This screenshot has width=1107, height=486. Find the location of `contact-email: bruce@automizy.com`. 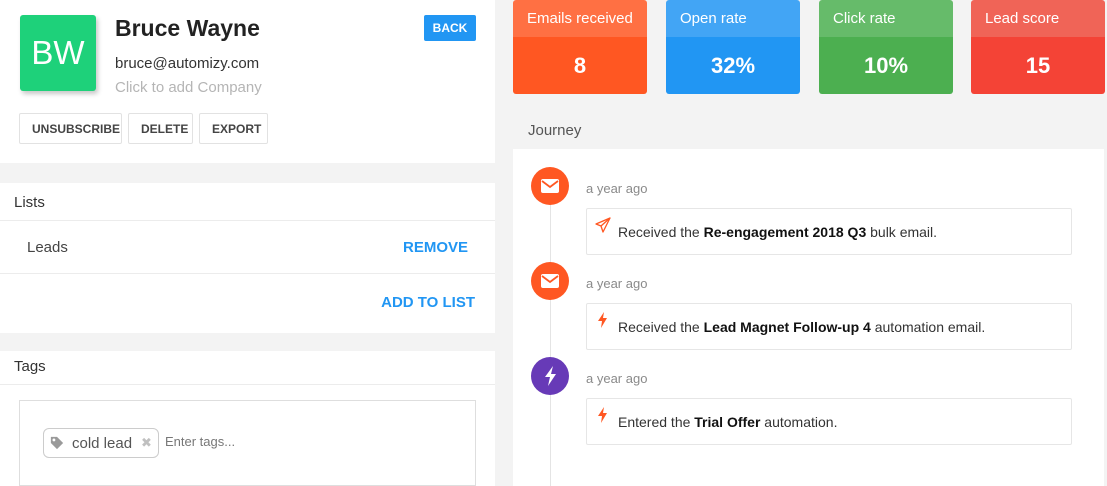

contact-email: bruce@automizy.com is located at coordinates (187, 63).